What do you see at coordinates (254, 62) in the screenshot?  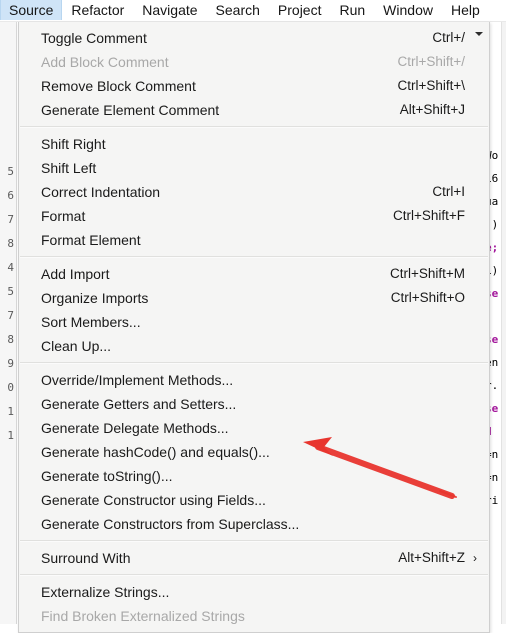 I see `menu-item-add-block-comment: Add Block Comment Ctrl+Shift+/` at bounding box center [254, 62].